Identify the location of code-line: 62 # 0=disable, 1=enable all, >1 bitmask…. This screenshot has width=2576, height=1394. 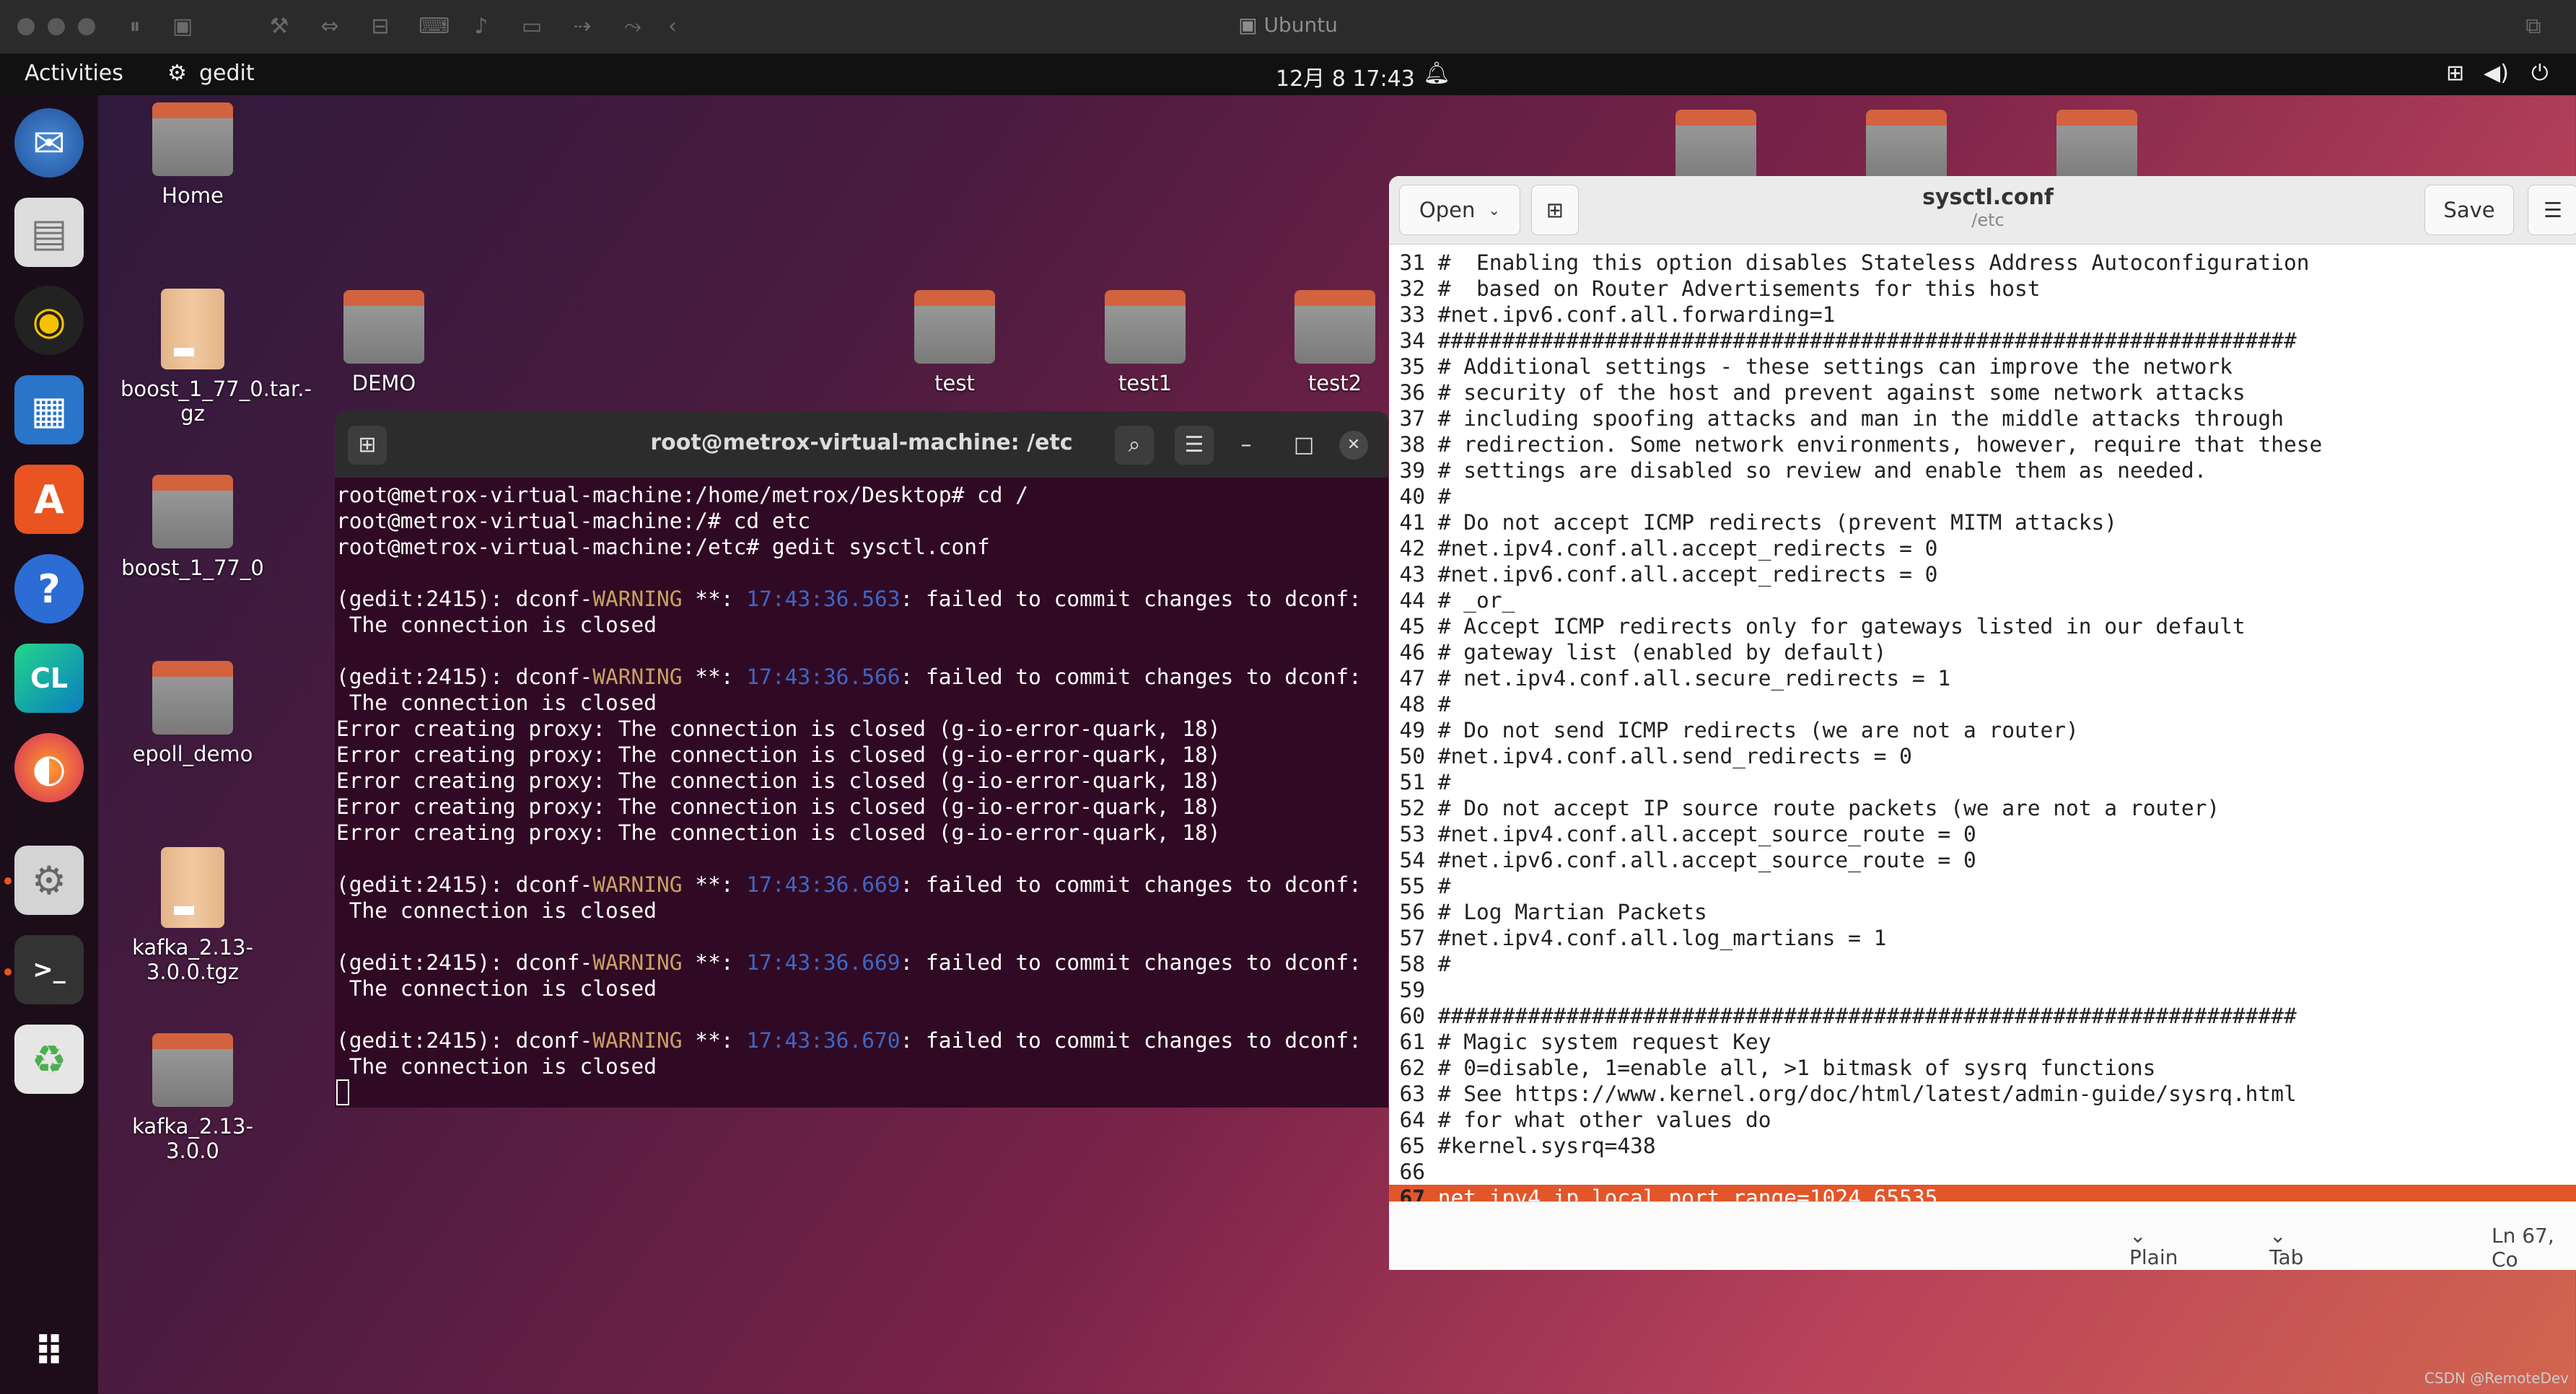
(1983, 1068).